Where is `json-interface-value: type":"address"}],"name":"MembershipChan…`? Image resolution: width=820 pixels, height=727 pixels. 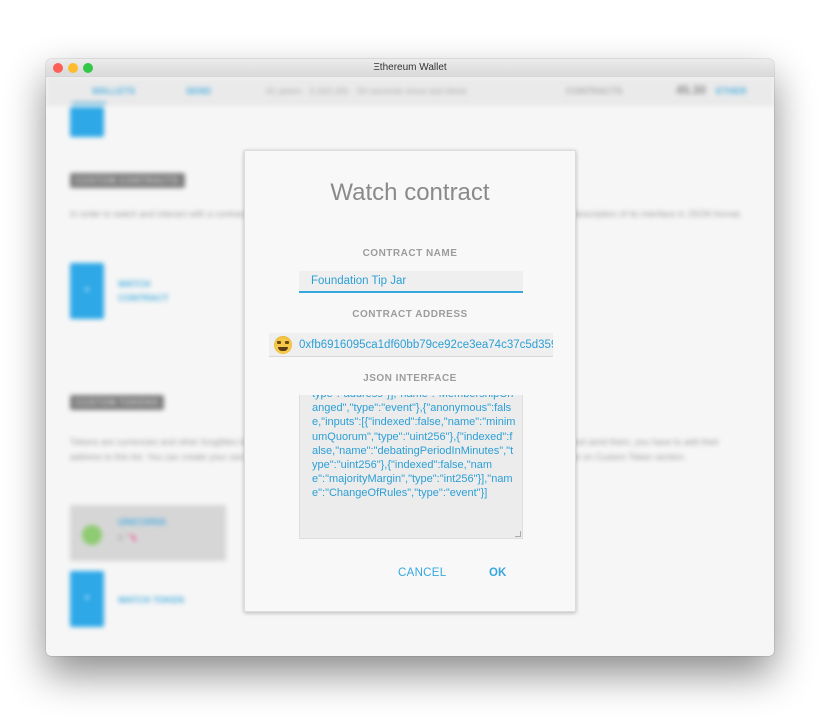
json-interface-value: type":"address"}],"name":"MembershipChan… is located at coordinates (414, 447).